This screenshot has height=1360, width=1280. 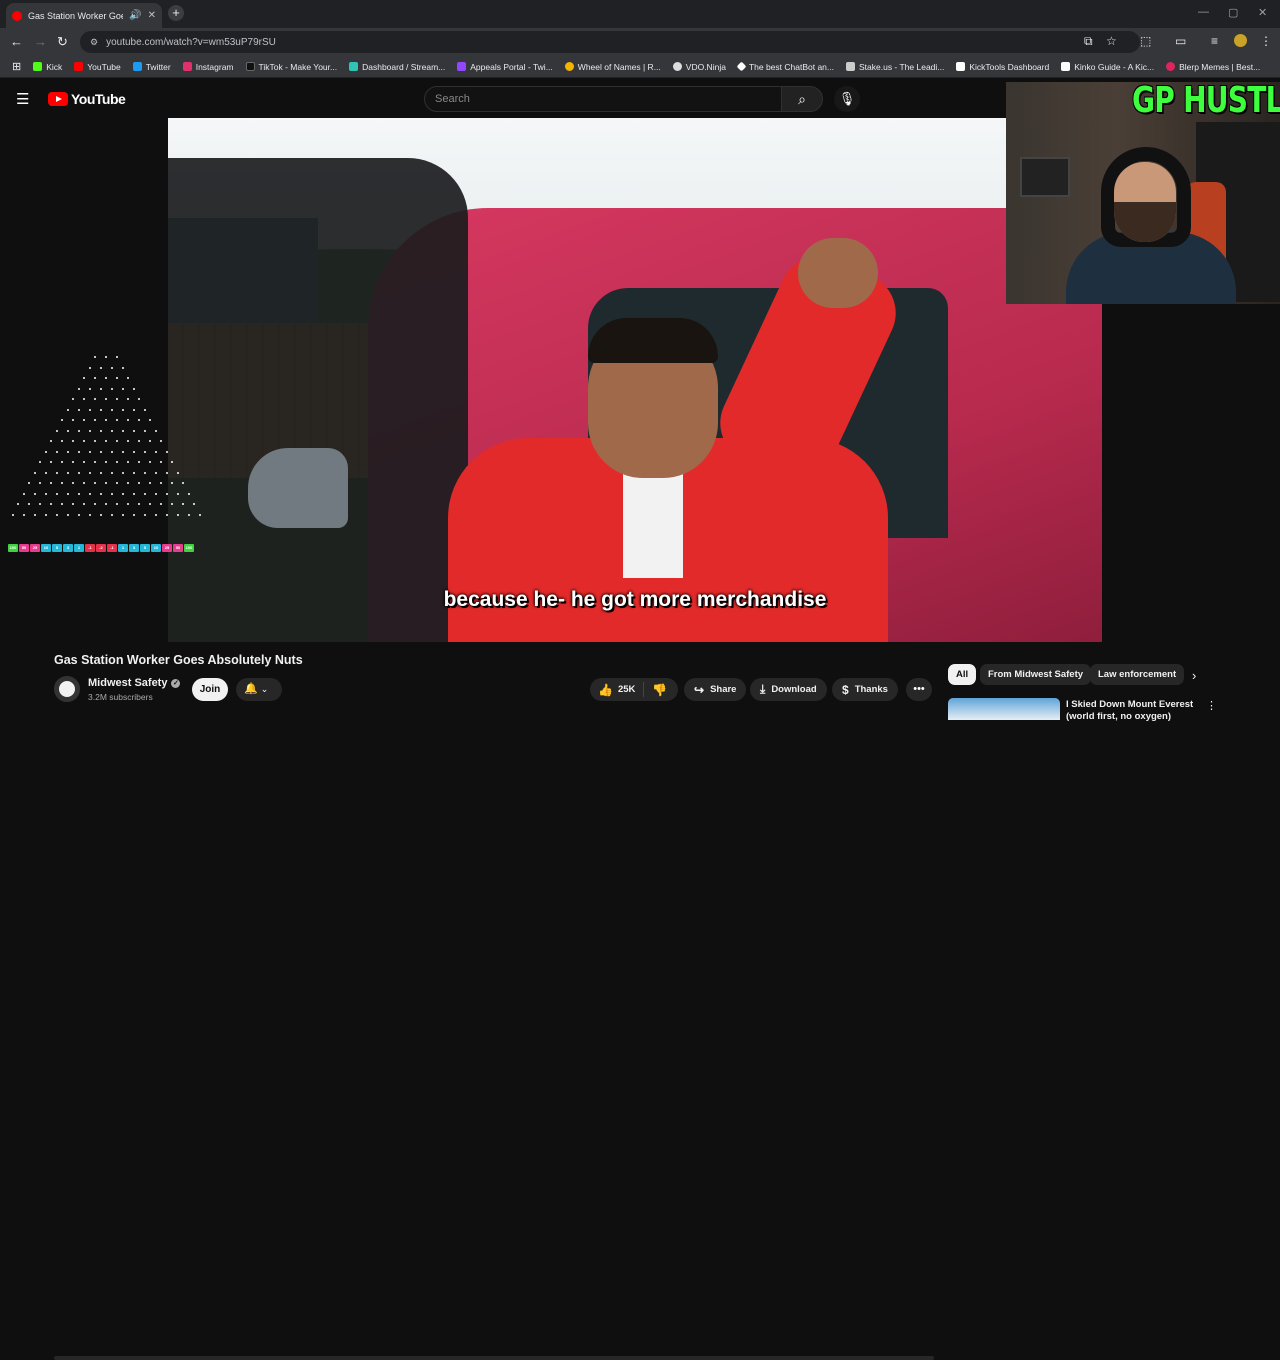 What do you see at coordinates (1194, 675) in the screenshot?
I see `chevron-right-icon: ›` at bounding box center [1194, 675].